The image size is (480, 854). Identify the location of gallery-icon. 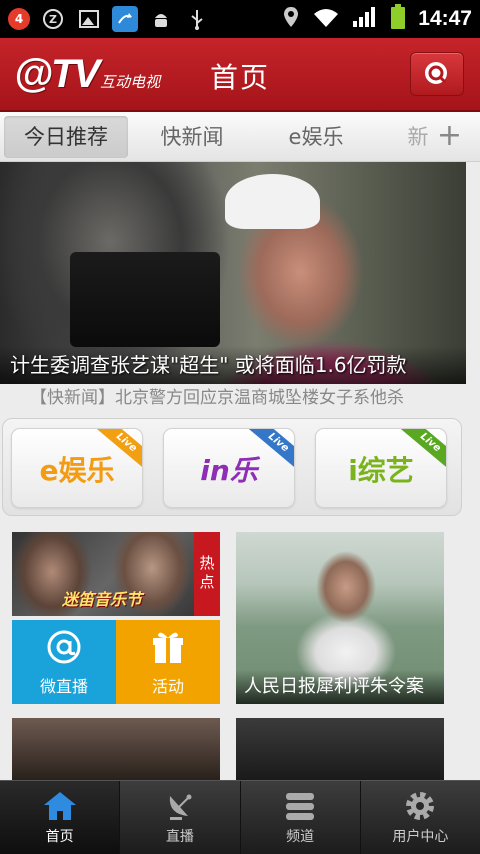
(89, 19).